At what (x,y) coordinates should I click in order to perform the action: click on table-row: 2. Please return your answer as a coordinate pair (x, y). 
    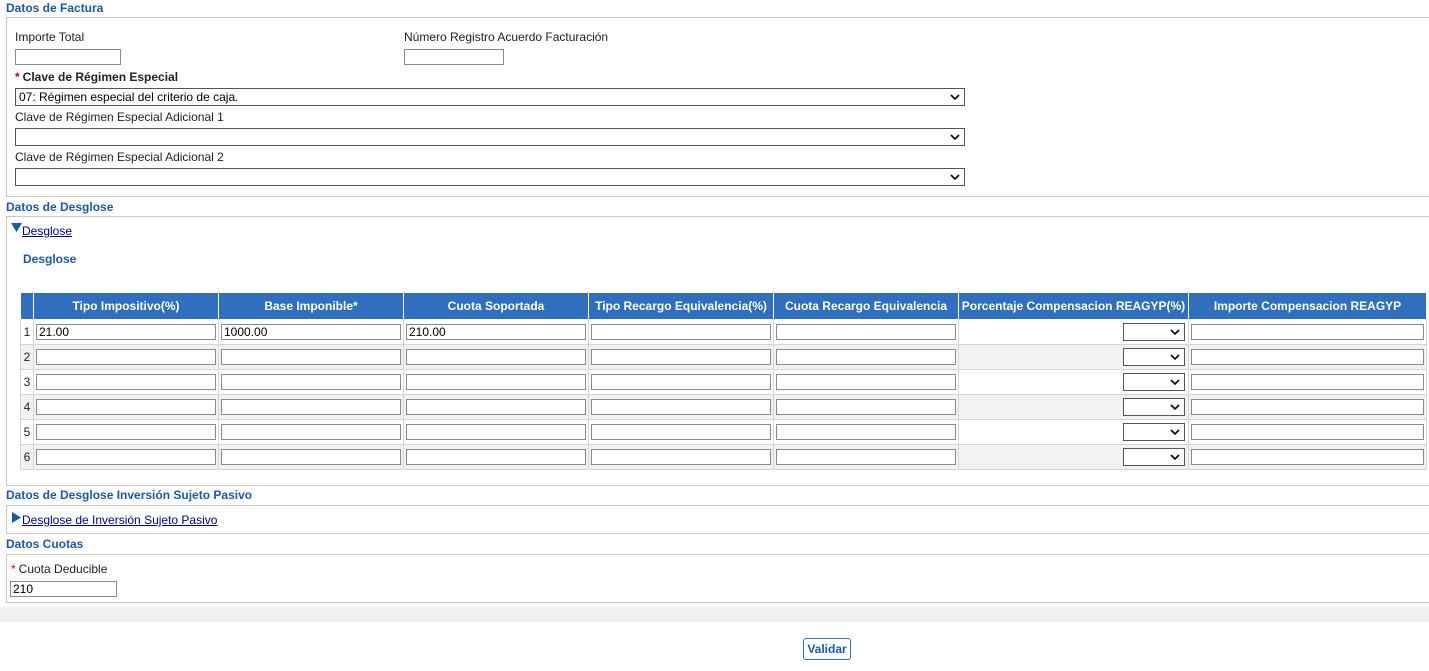
    Looking at the image, I should click on (723, 357).